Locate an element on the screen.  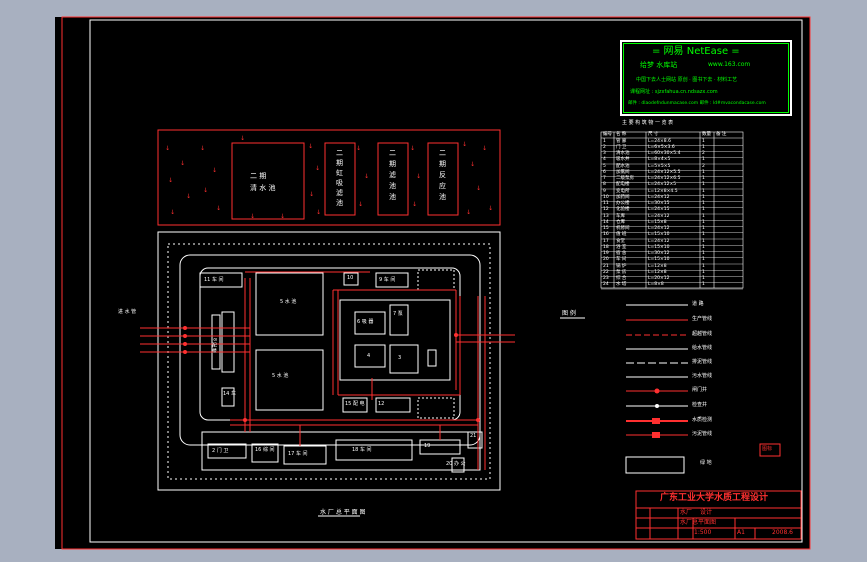
bldg-7: 7 泵 is located at coordinates (398, 314).